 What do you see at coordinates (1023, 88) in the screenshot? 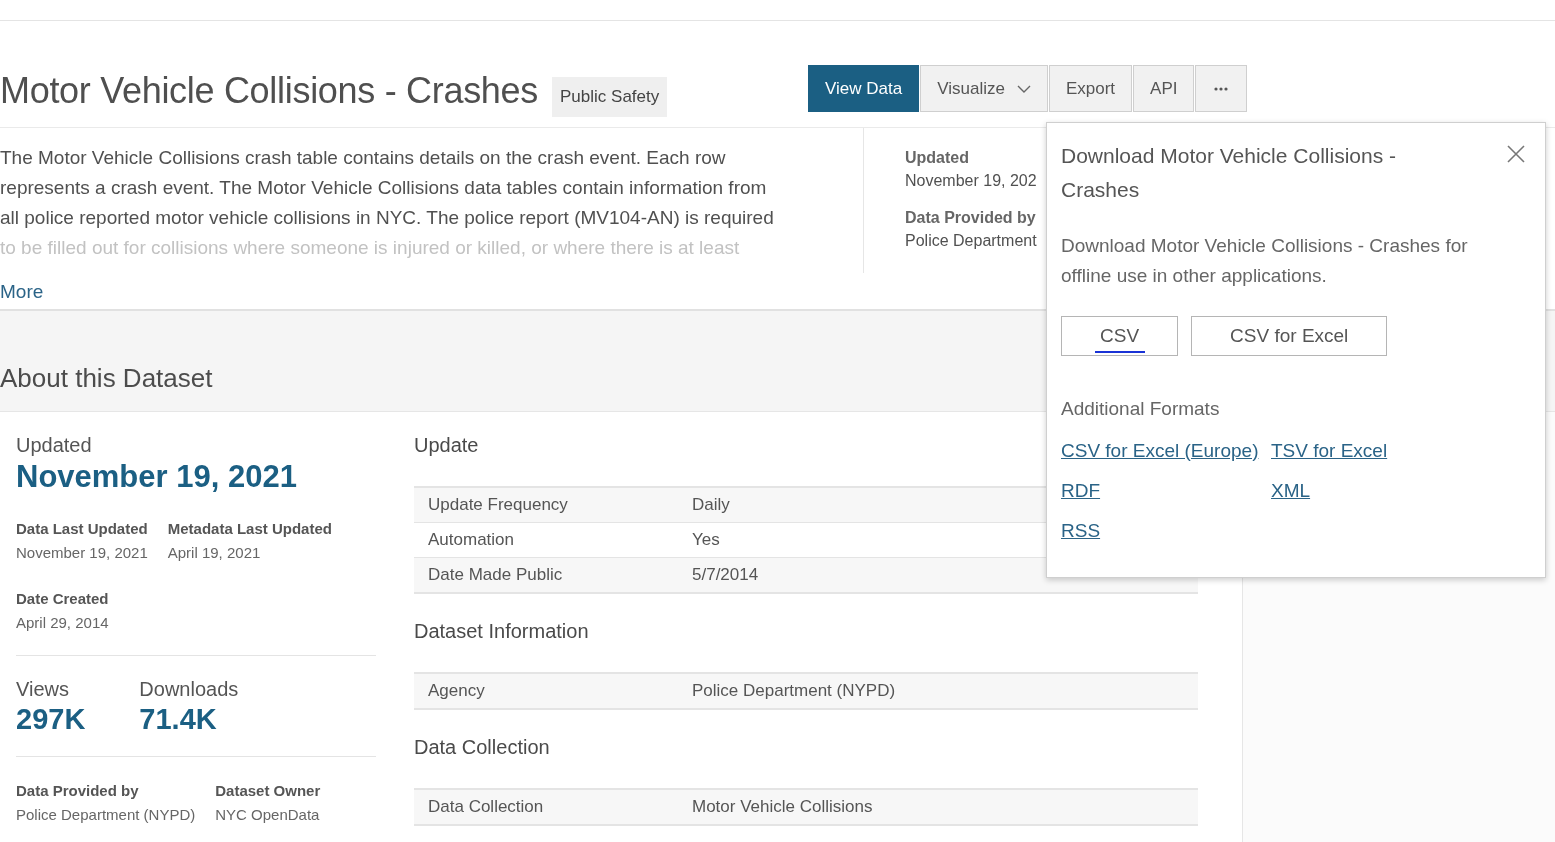
I see `chevron-down-icon` at bounding box center [1023, 88].